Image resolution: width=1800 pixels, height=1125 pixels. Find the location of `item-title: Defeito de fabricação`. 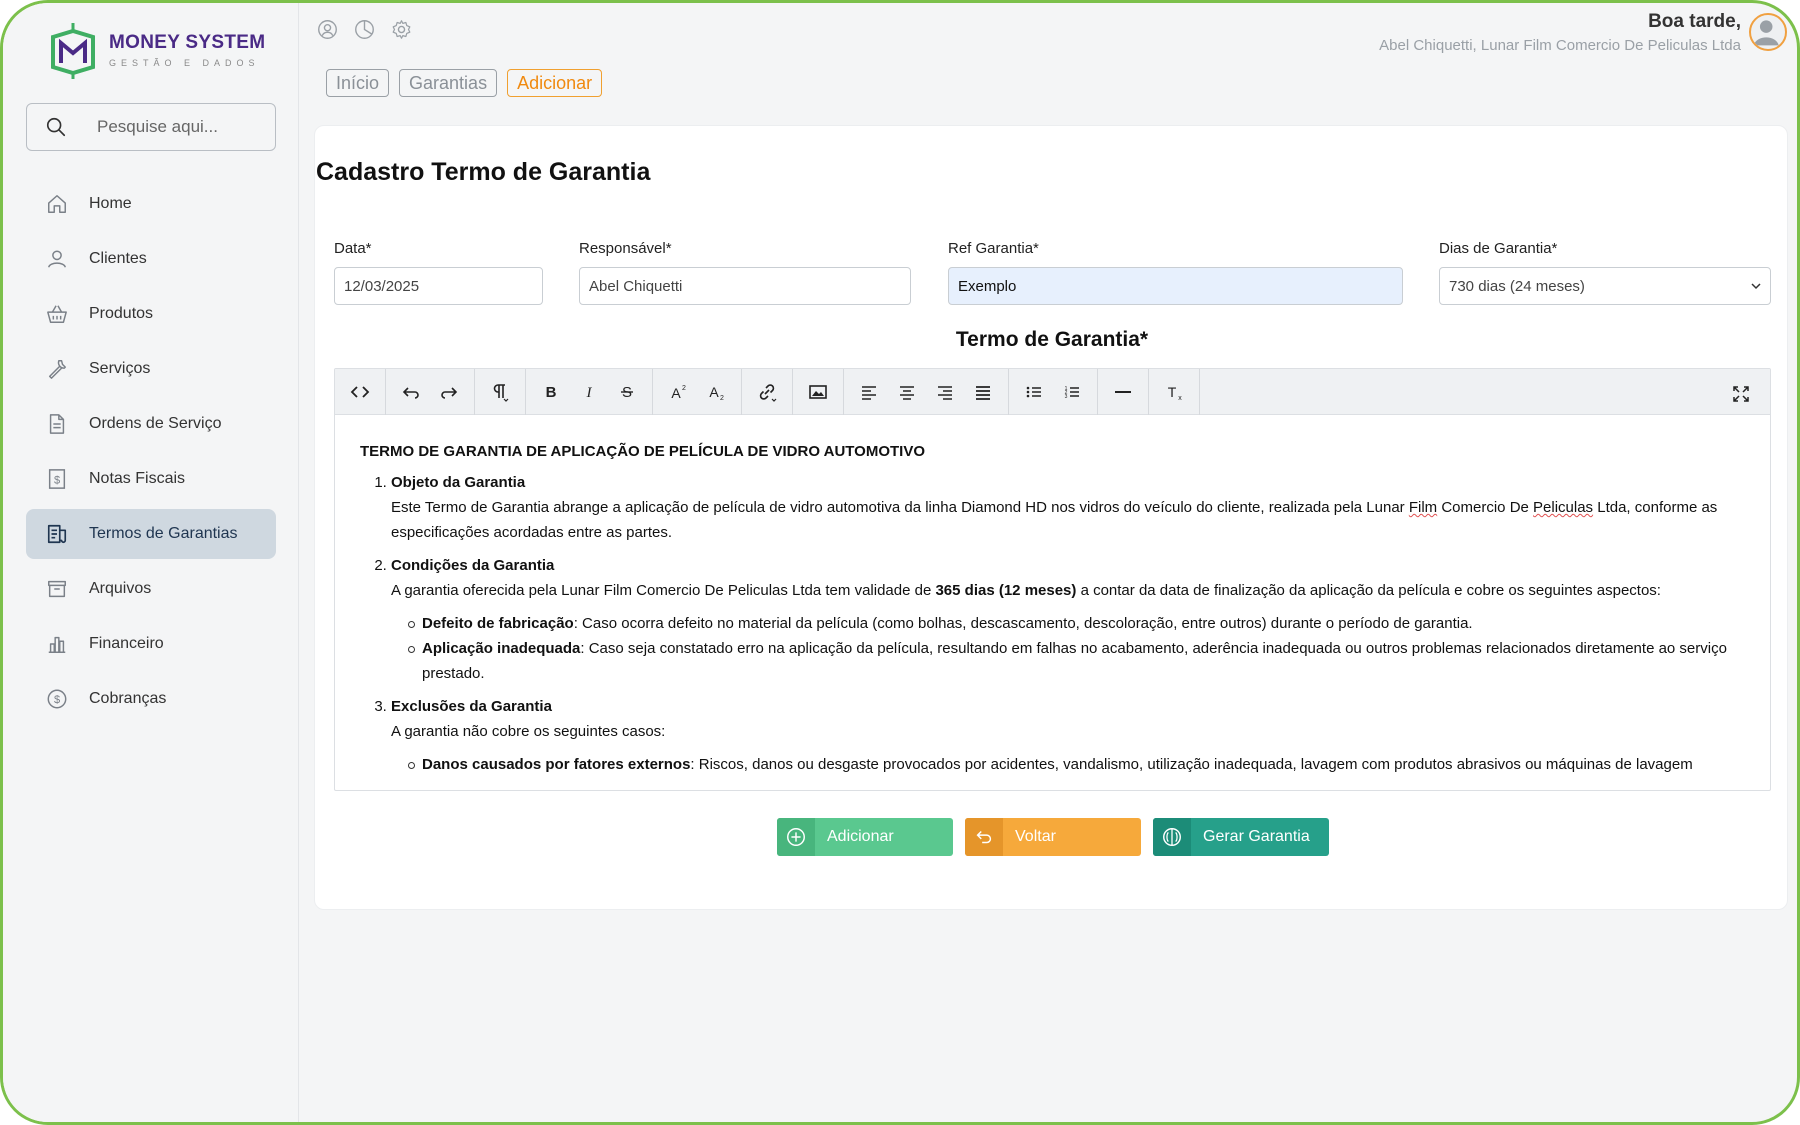

item-title: Defeito de fabricação is located at coordinates (498, 623).